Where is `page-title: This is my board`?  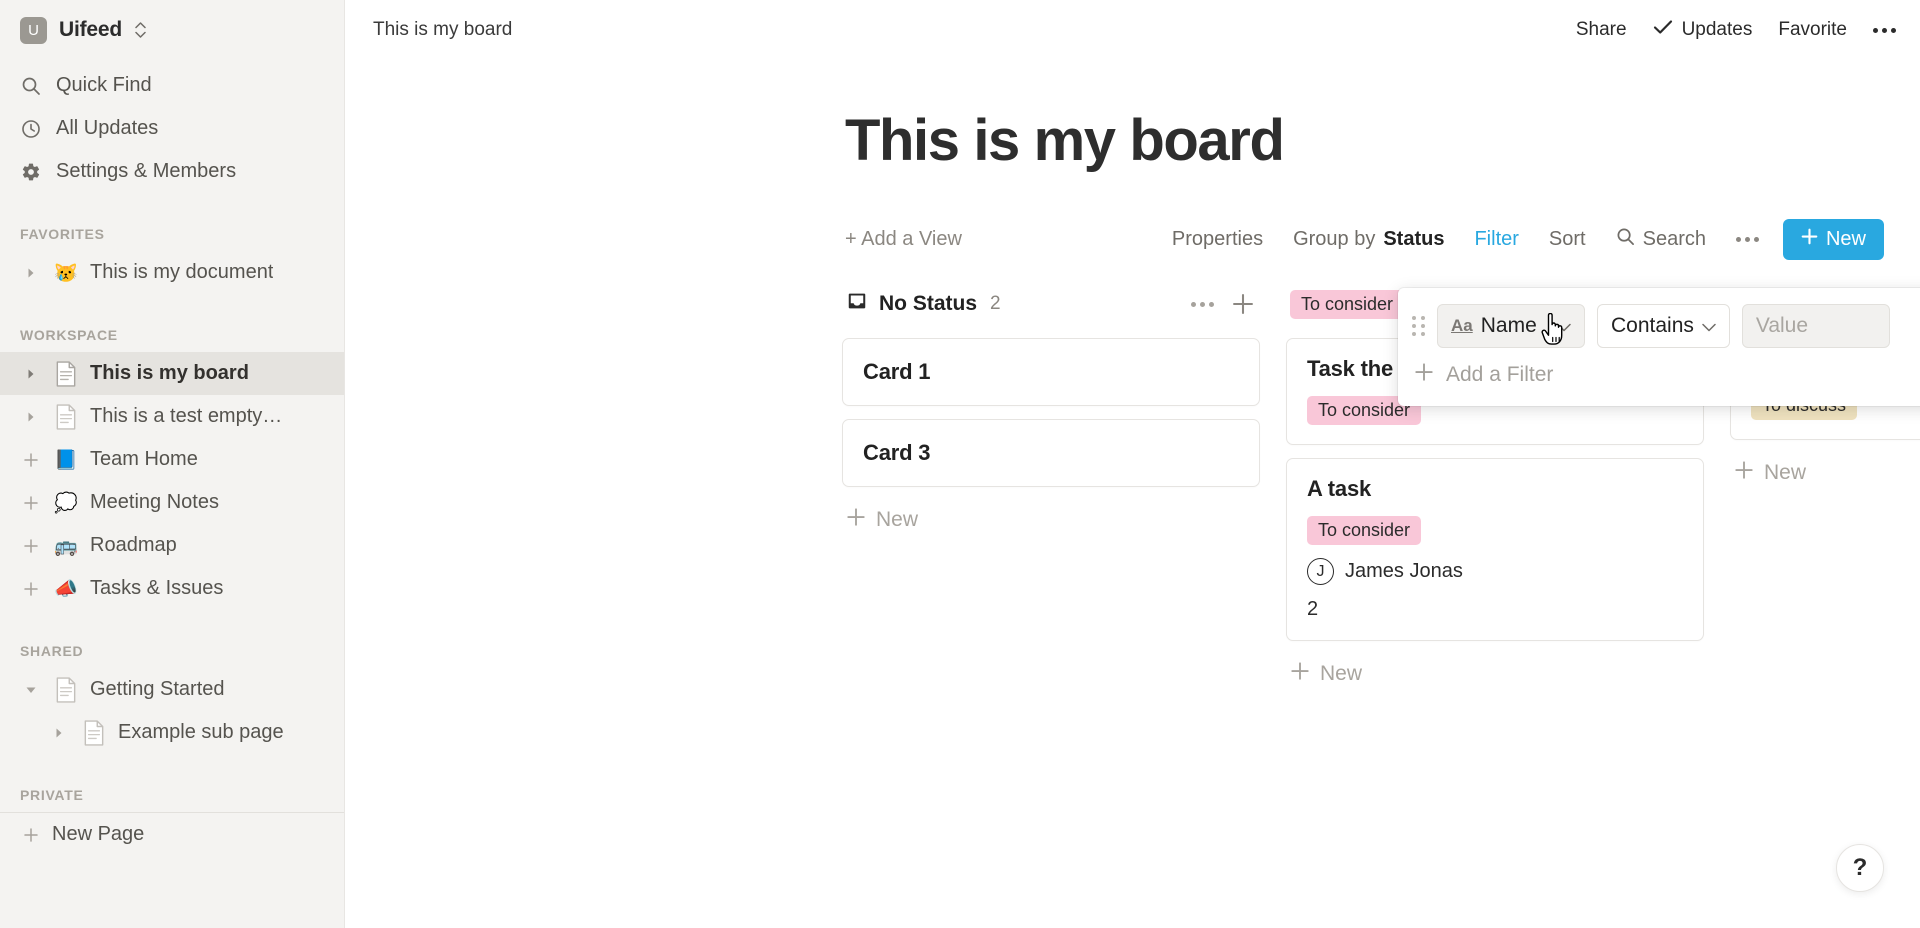 page-title: This is my board is located at coordinates (1065, 140).